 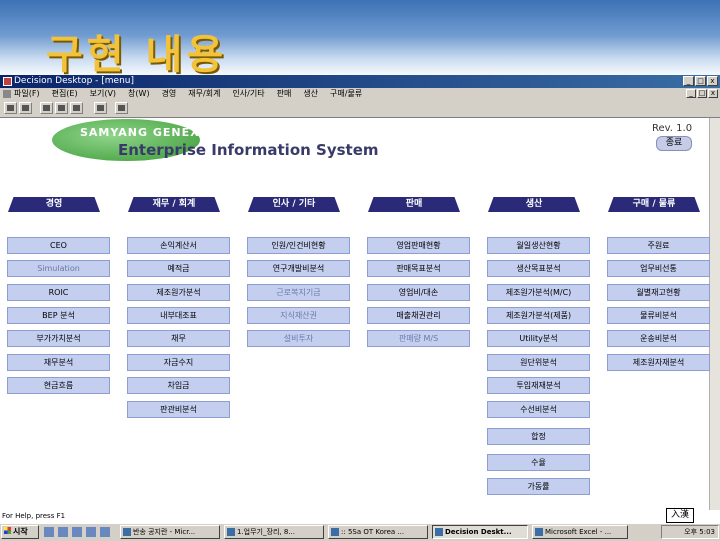 What do you see at coordinates (178, 268) in the screenshot?
I see `menu-button-deposits: 예적금` at bounding box center [178, 268].